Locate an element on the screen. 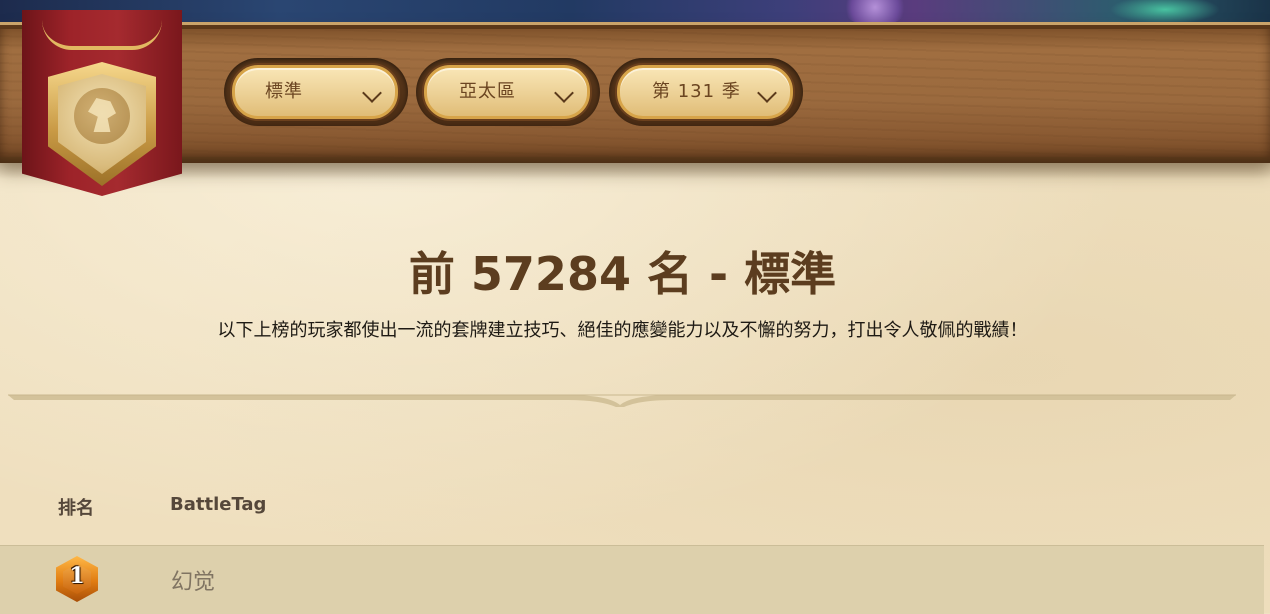  season-dropdown: 第 131 季 is located at coordinates (705, 92).